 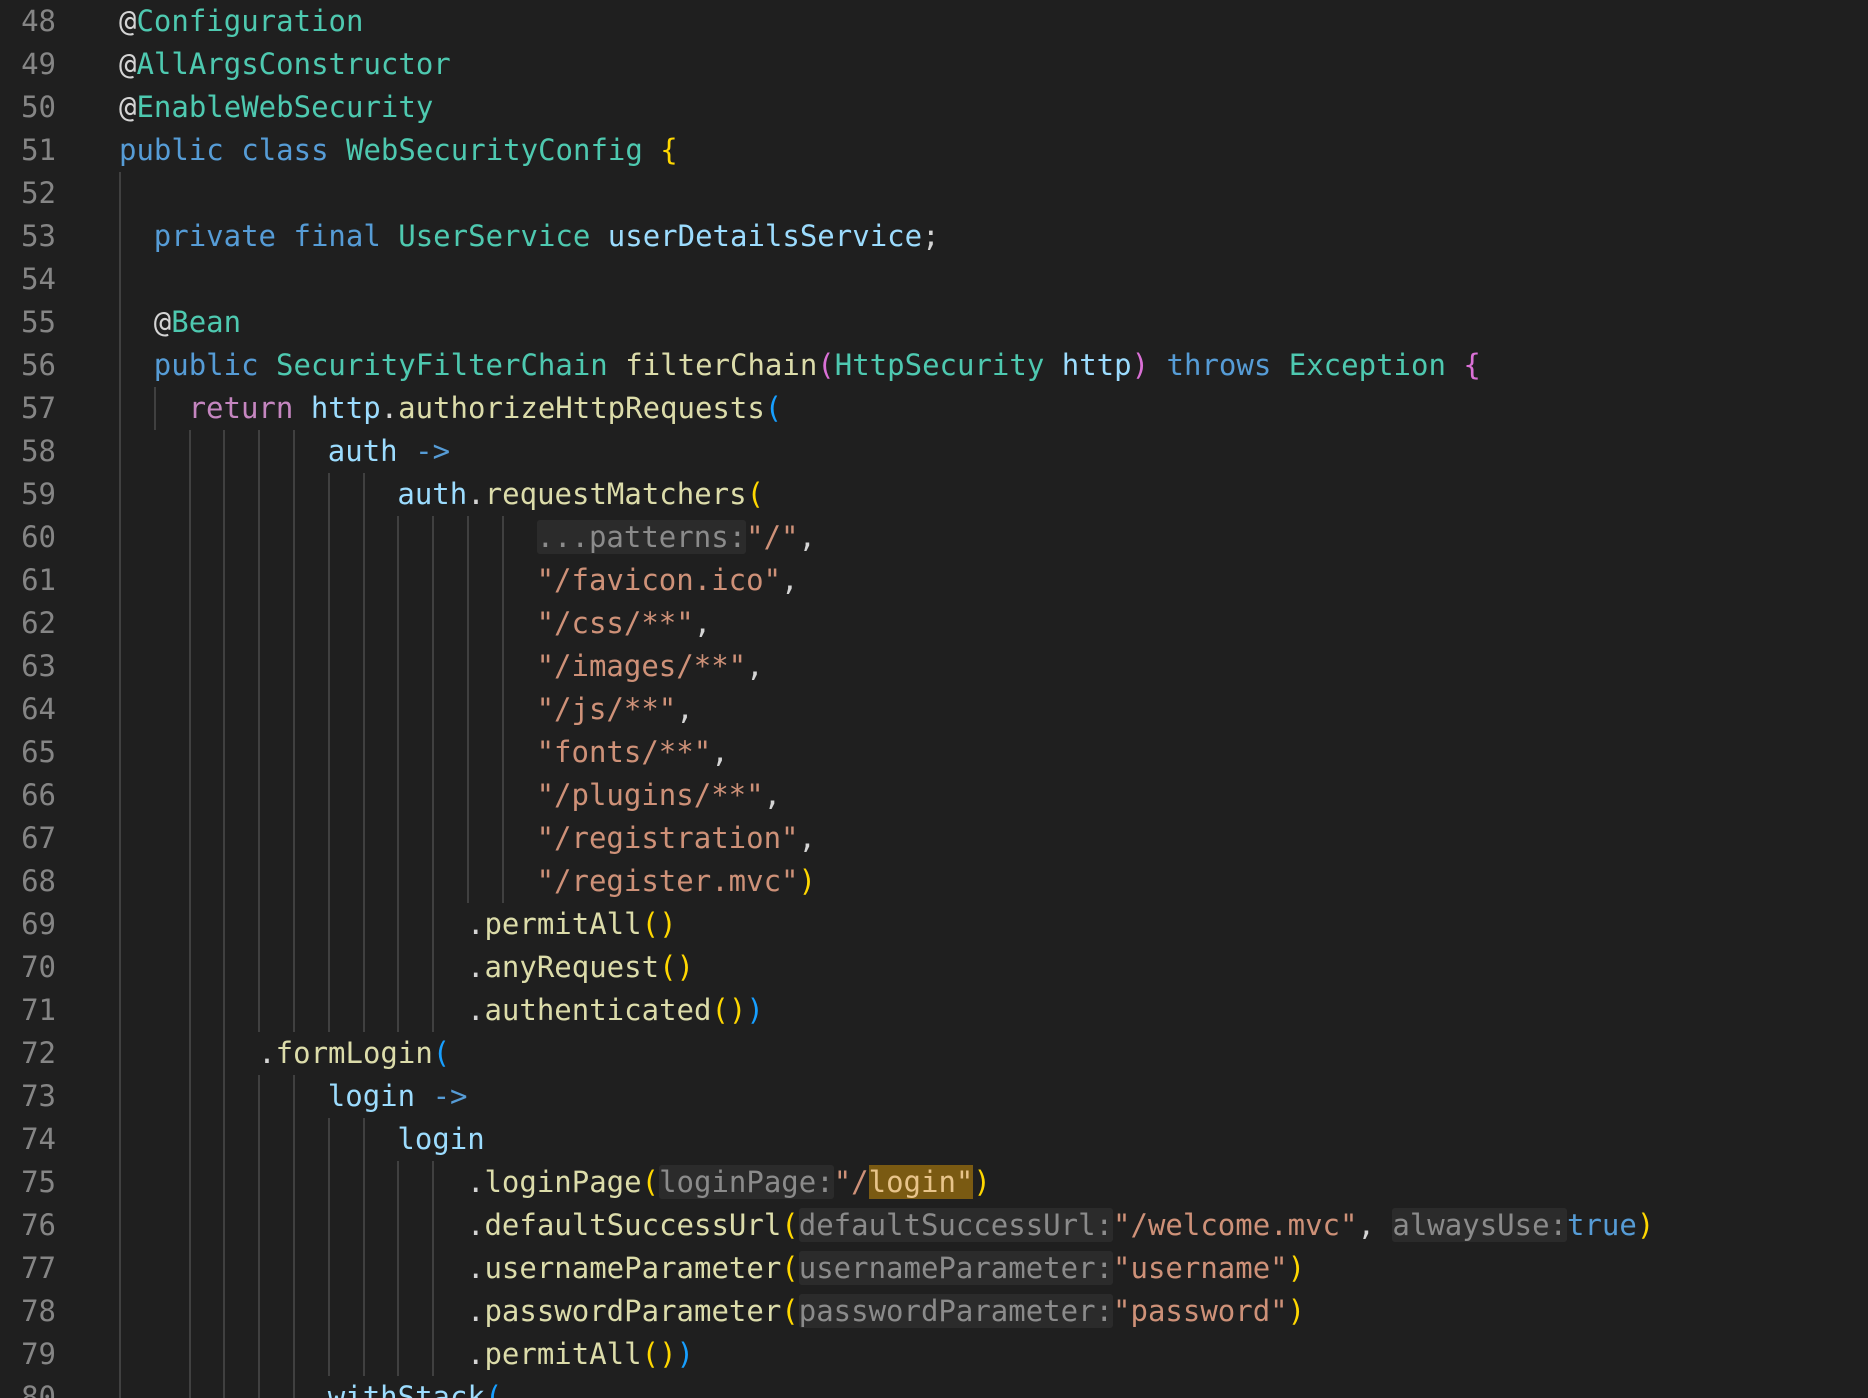 I want to click on code-line: 65 "fonts/**",, so click(x=934, y=752).